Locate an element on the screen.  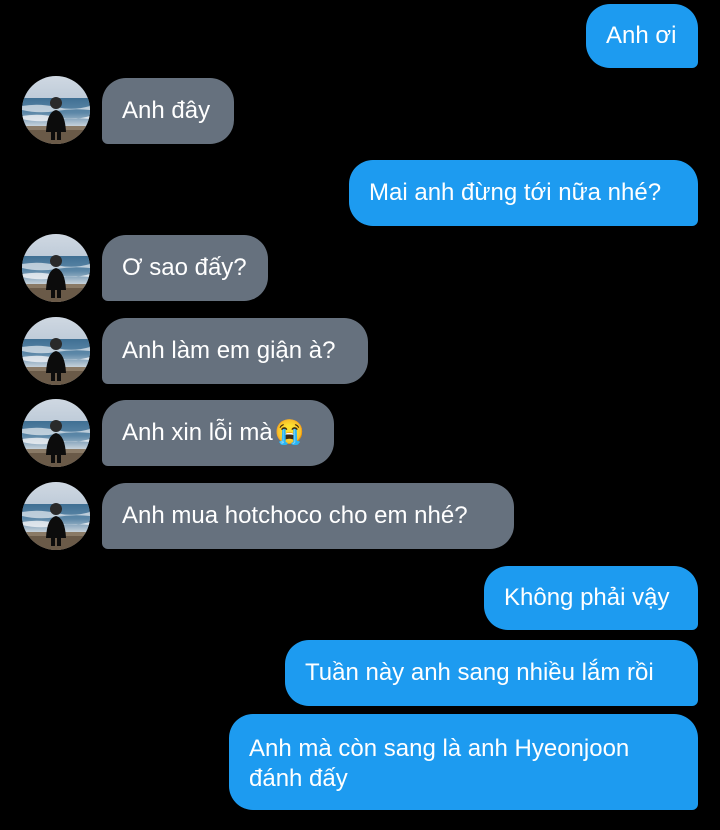
message-text: Anh xin lỗi mà is located at coordinates (197, 432).